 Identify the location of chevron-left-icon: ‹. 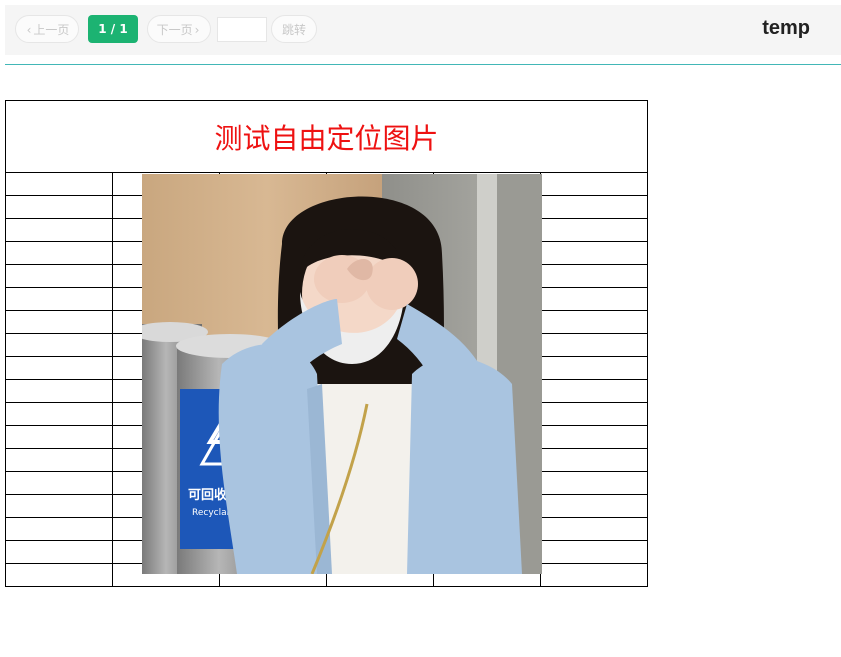
(29, 30).